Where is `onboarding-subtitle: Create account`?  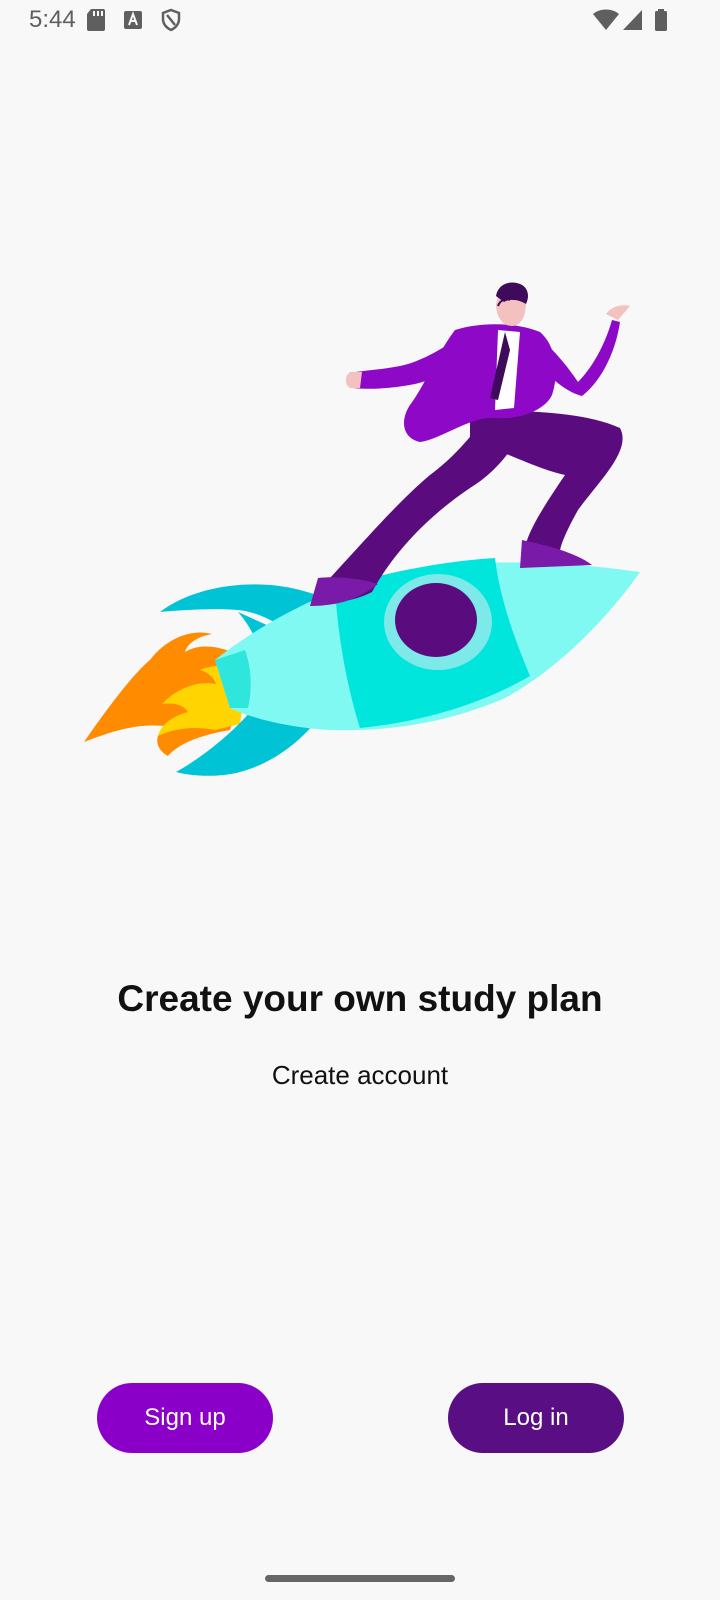 onboarding-subtitle: Create account is located at coordinates (360, 1075).